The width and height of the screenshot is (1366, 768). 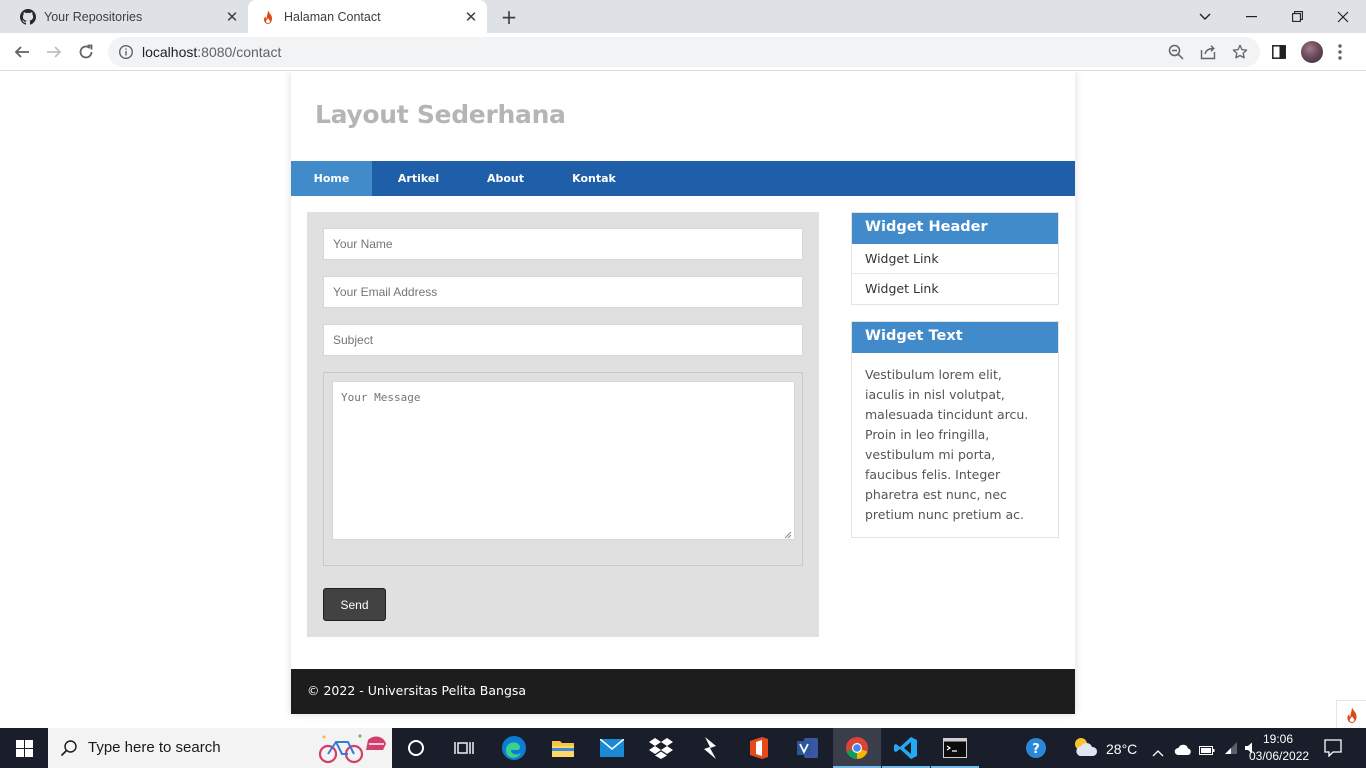 What do you see at coordinates (93, 16) in the screenshot?
I see `tab-title: Your Repositories` at bounding box center [93, 16].